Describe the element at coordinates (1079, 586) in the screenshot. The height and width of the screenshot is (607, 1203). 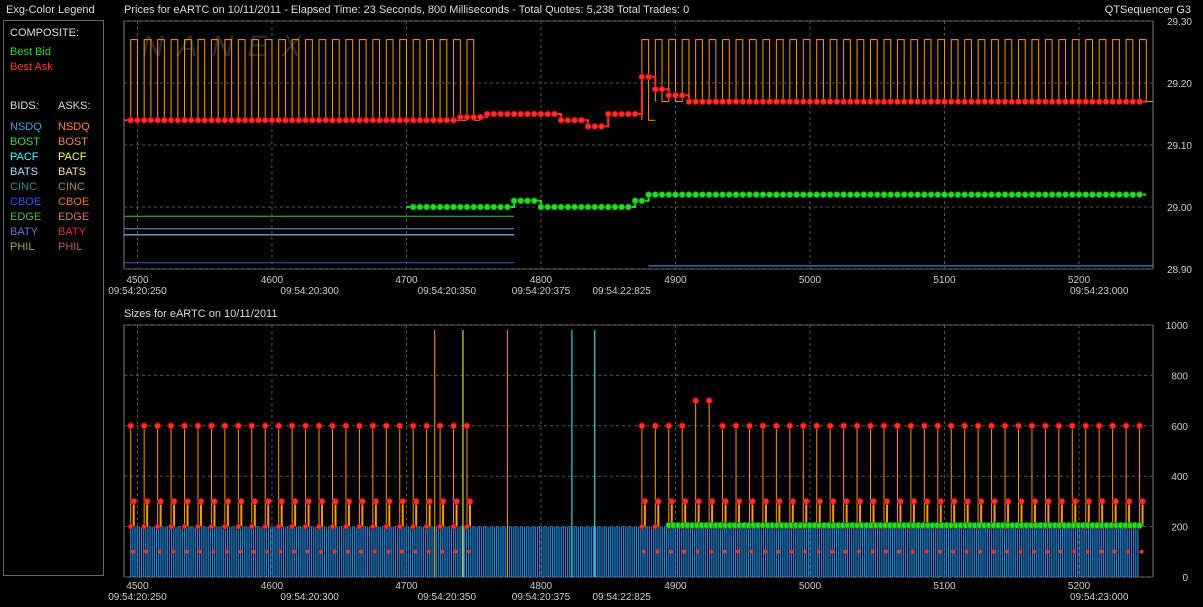
I see `x-tick-label: 5200` at that location.